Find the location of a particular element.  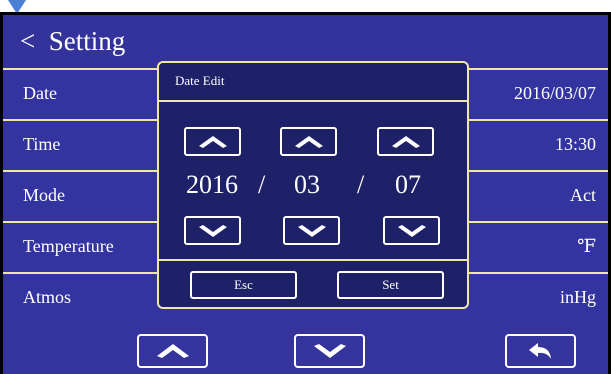

year-up-button is located at coordinates (212, 141).